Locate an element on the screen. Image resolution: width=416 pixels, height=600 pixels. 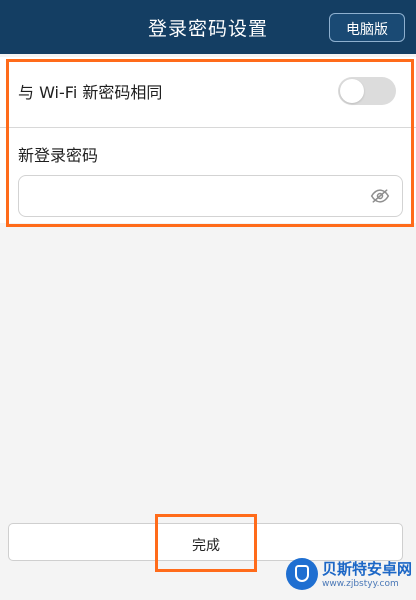
shield-icon is located at coordinates (302, 574).